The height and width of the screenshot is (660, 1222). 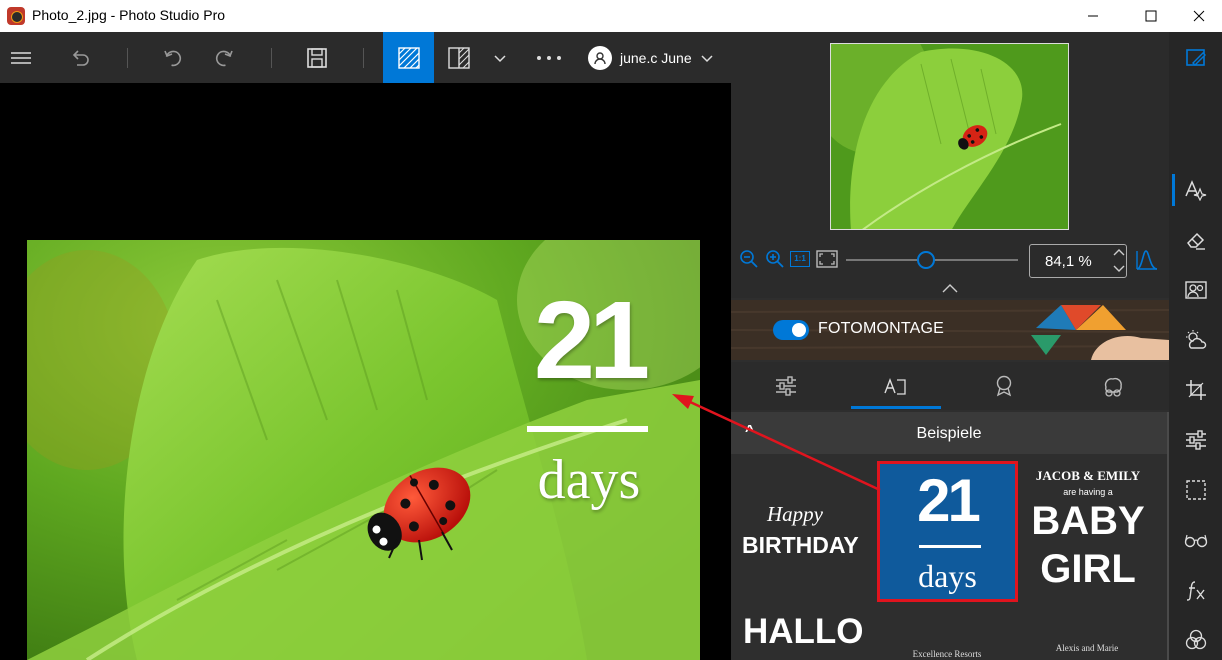 I want to click on hamburger-icon, so click(x=21, y=57).